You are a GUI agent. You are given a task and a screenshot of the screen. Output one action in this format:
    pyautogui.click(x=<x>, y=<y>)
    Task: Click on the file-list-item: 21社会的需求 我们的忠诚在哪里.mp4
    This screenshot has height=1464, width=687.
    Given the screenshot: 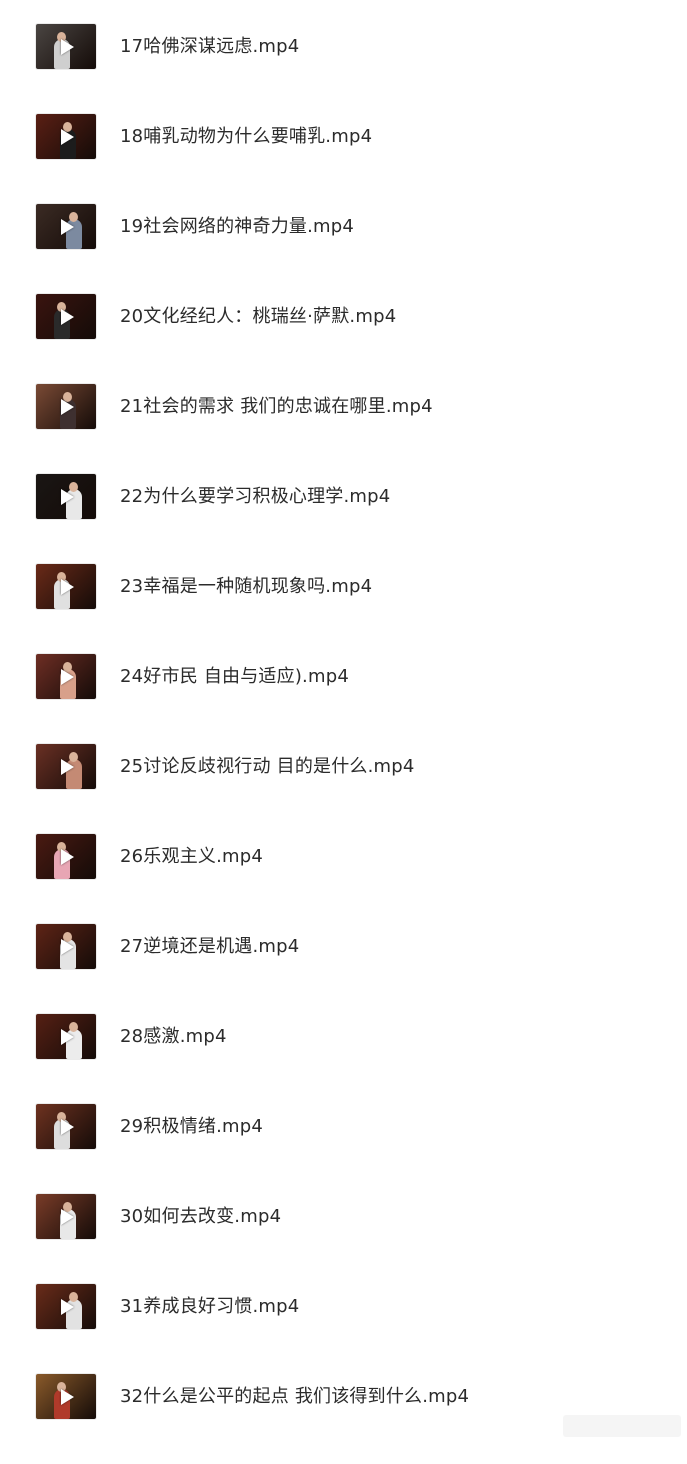 What is the action you would take?
    pyautogui.click(x=343, y=429)
    